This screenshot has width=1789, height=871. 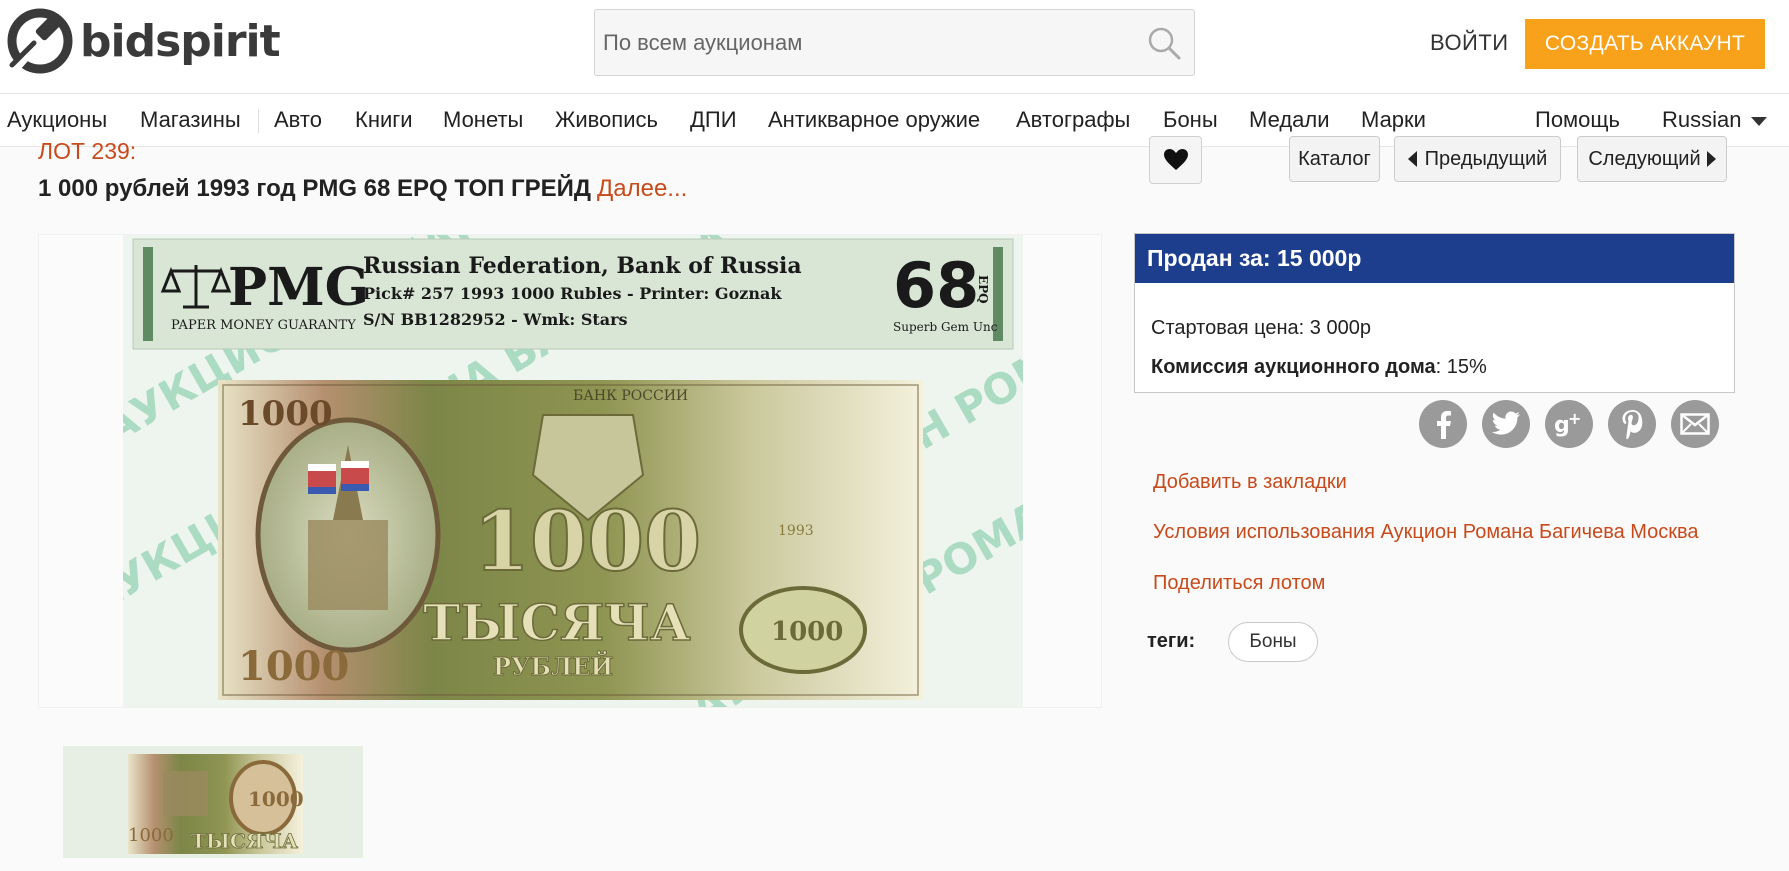 What do you see at coordinates (1393, 120) in the screenshot?
I see `nav-item-stamps: Марки` at bounding box center [1393, 120].